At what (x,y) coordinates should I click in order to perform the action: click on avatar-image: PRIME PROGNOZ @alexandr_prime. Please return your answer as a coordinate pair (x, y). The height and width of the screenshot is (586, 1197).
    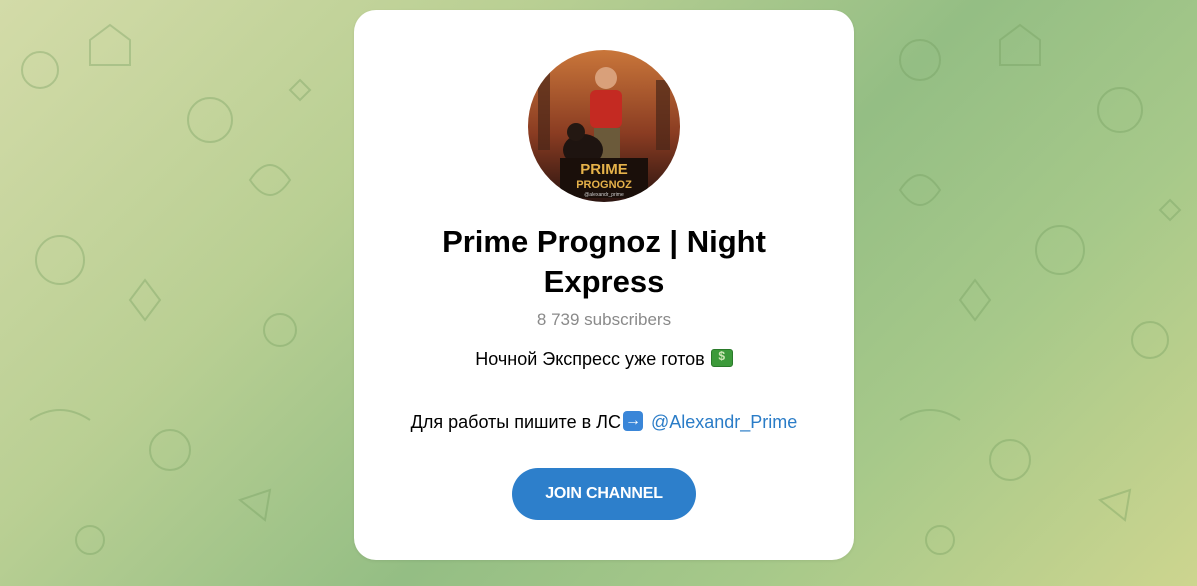
    Looking at the image, I should click on (604, 126).